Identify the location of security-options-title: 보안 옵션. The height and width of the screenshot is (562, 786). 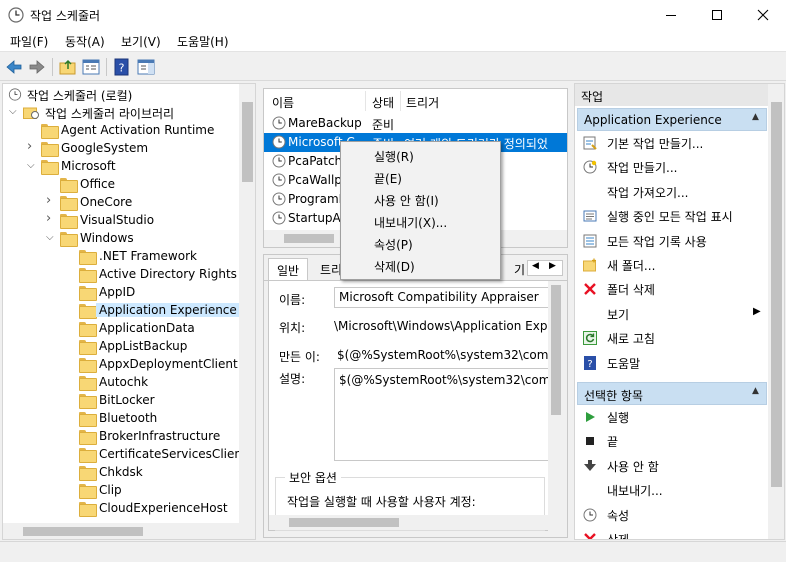
(313, 477).